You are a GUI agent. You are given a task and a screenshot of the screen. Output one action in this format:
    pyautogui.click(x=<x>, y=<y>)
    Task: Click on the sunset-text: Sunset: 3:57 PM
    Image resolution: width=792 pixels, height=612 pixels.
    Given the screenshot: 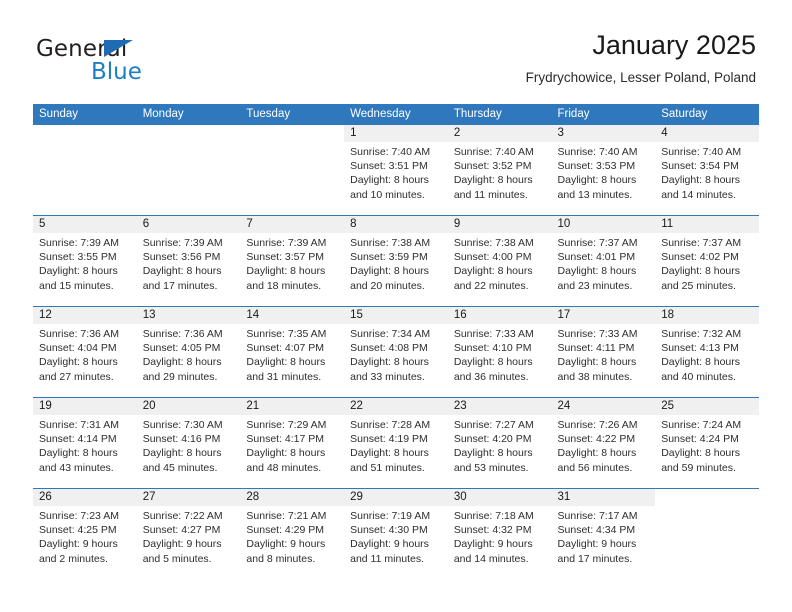 What is the action you would take?
    pyautogui.click(x=285, y=257)
    